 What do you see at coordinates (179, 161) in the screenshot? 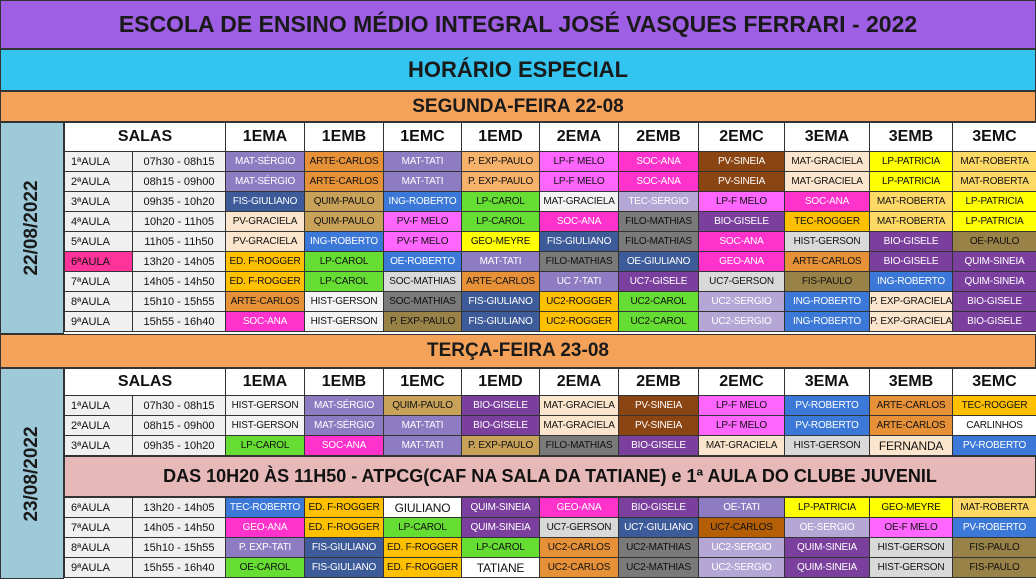
I see `aula-time: 07h30 - 08h15` at bounding box center [179, 161].